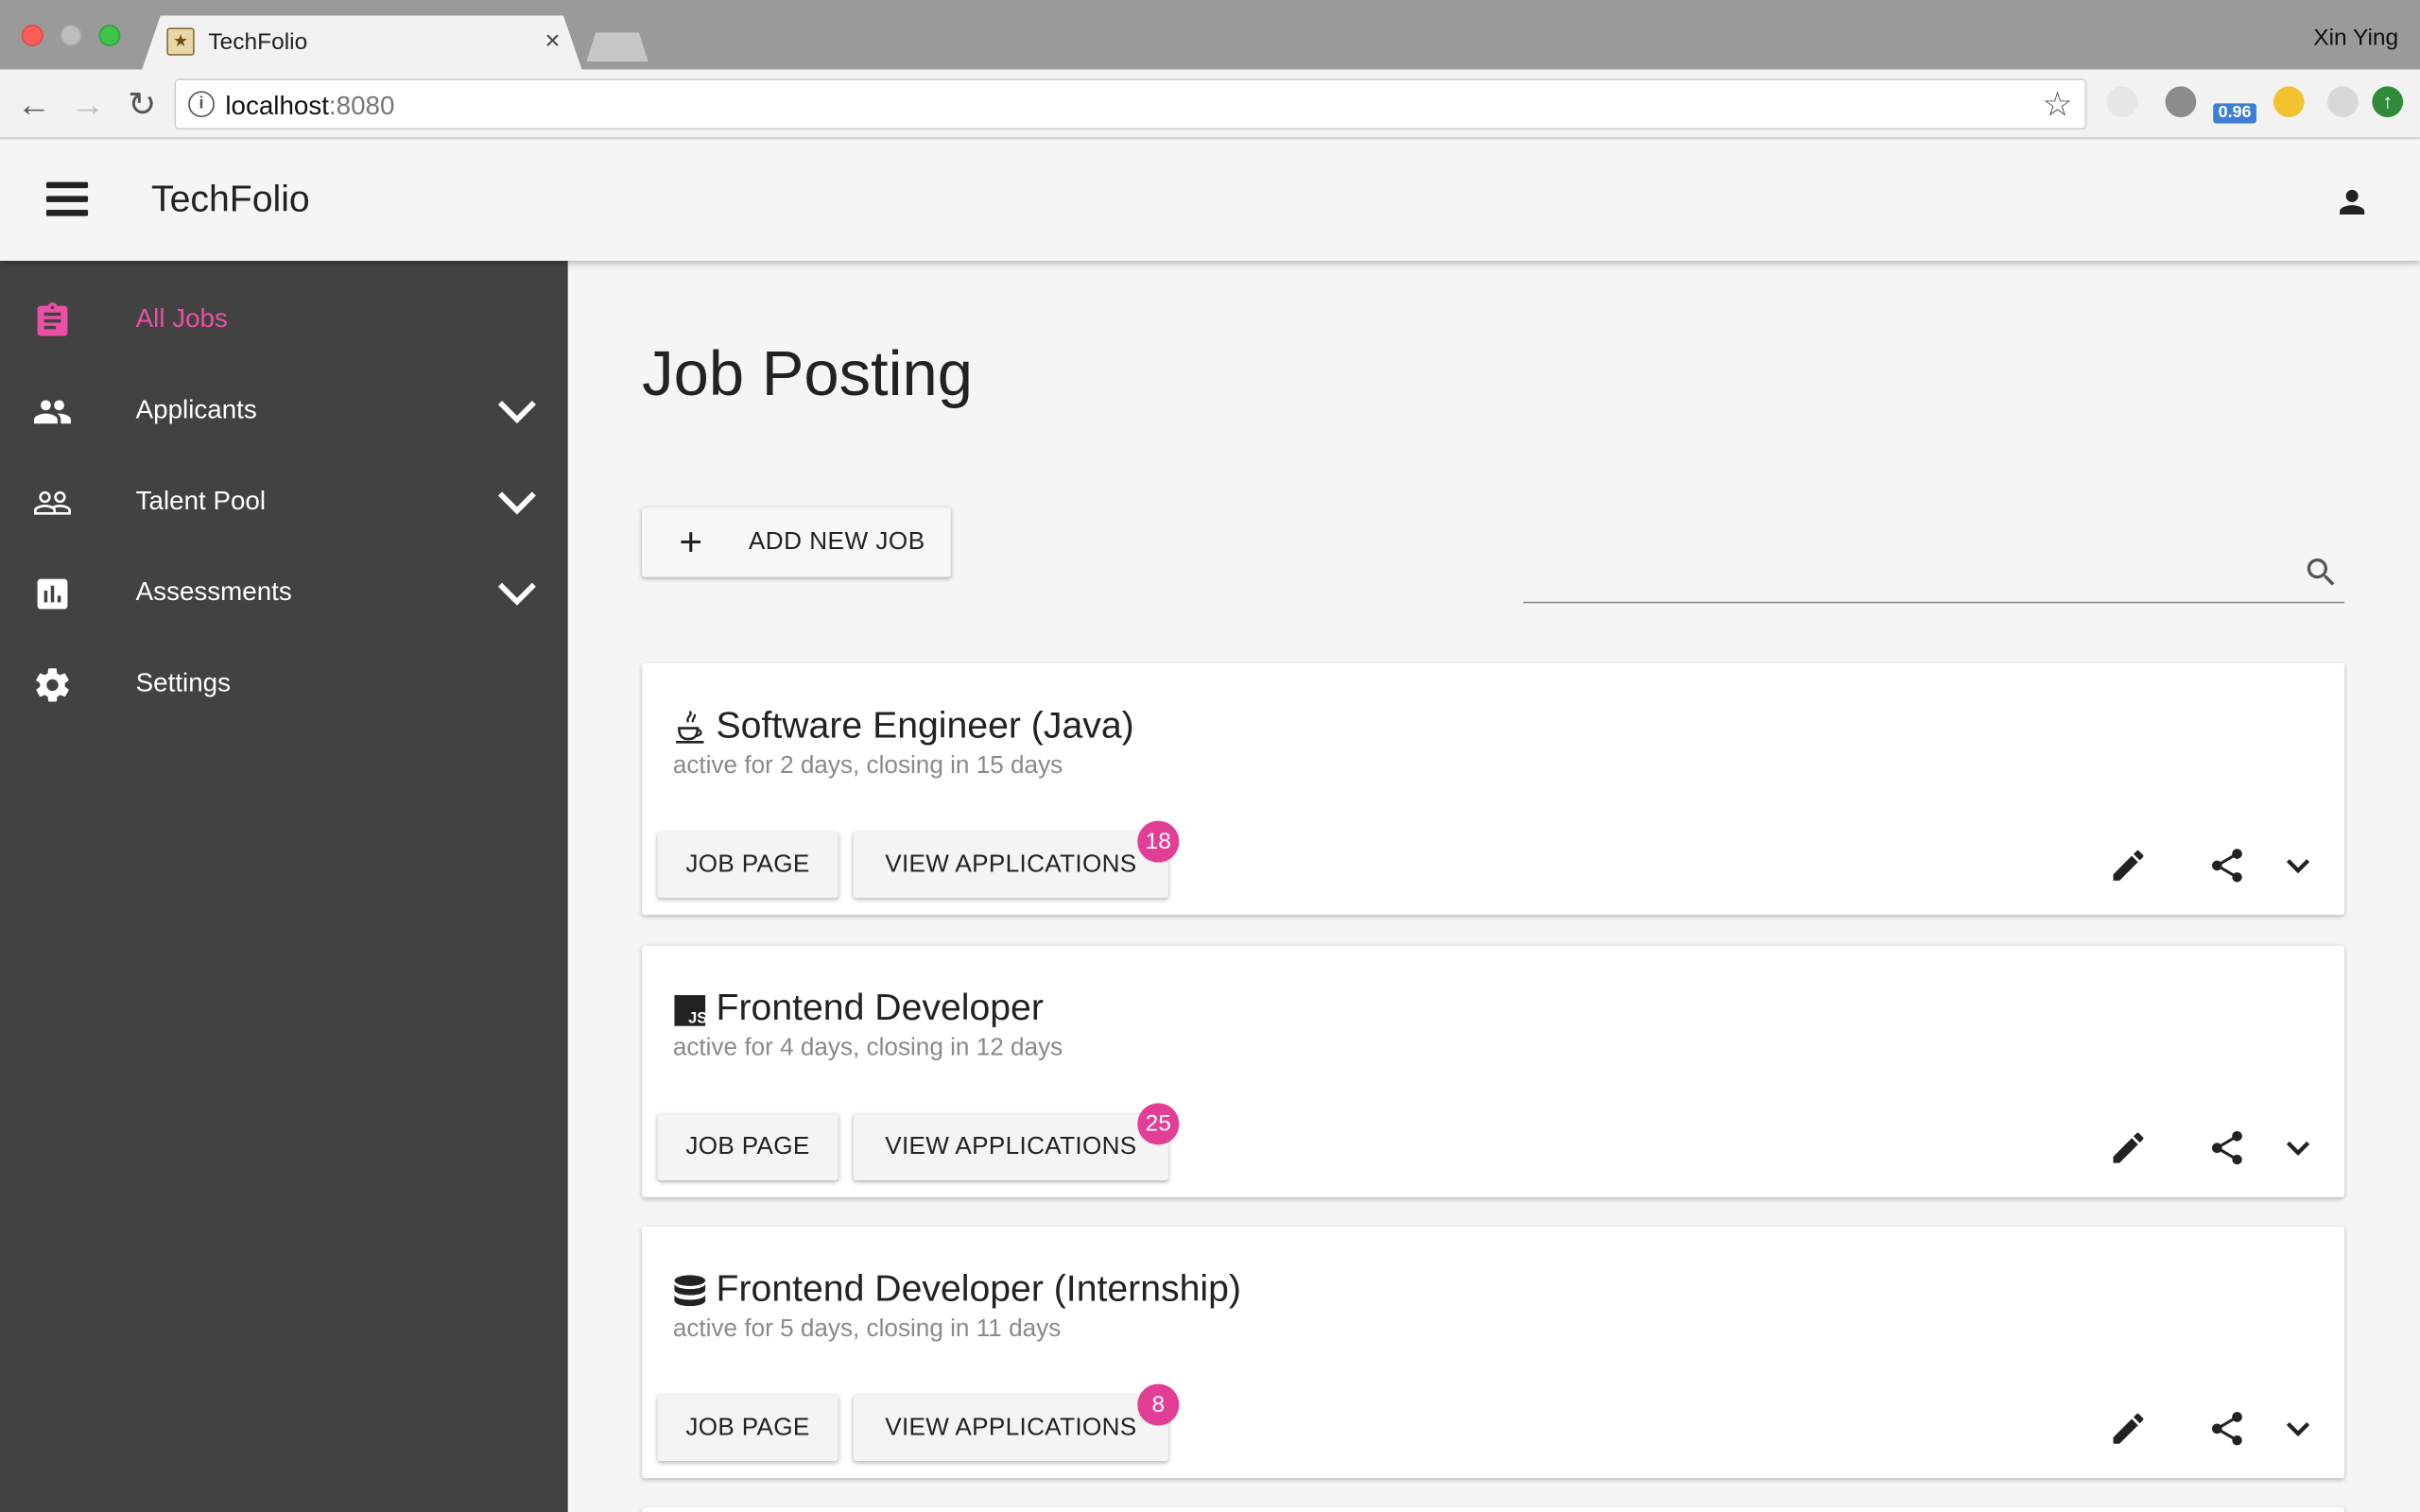 The image size is (2420, 1512). Describe the element at coordinates (213, 591) in the screenshot. I see `sidebar-item-label: Assessments` at that location.